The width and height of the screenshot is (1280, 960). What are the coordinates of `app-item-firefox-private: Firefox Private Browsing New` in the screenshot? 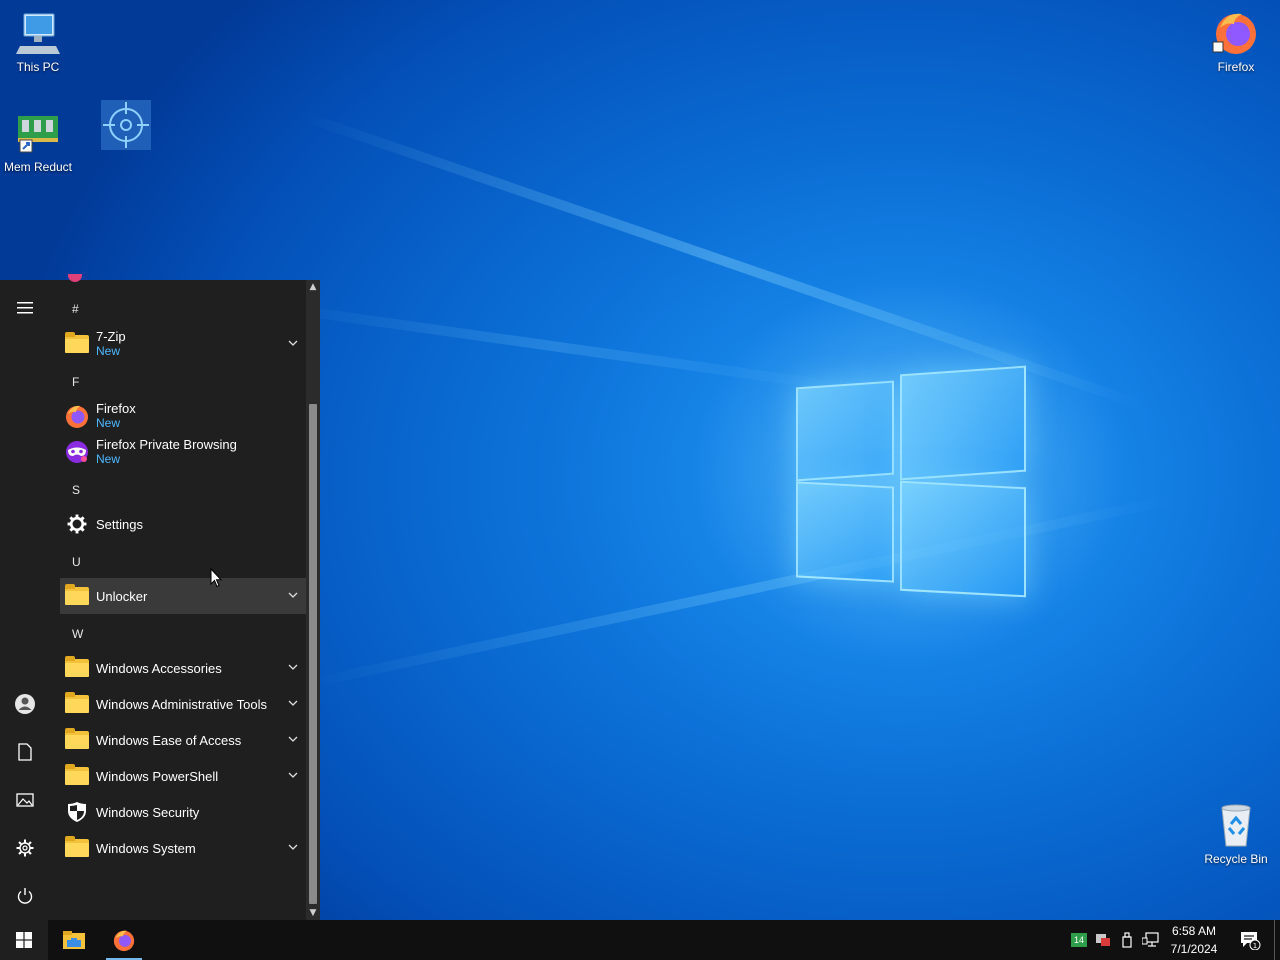 It's located at (183, 452).